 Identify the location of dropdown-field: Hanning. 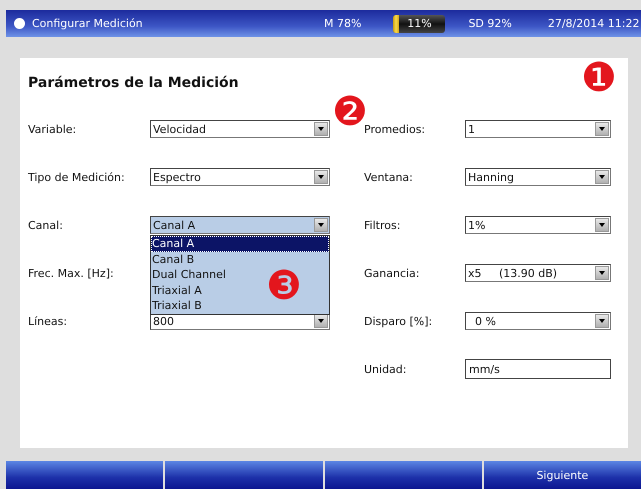
(538, 177).